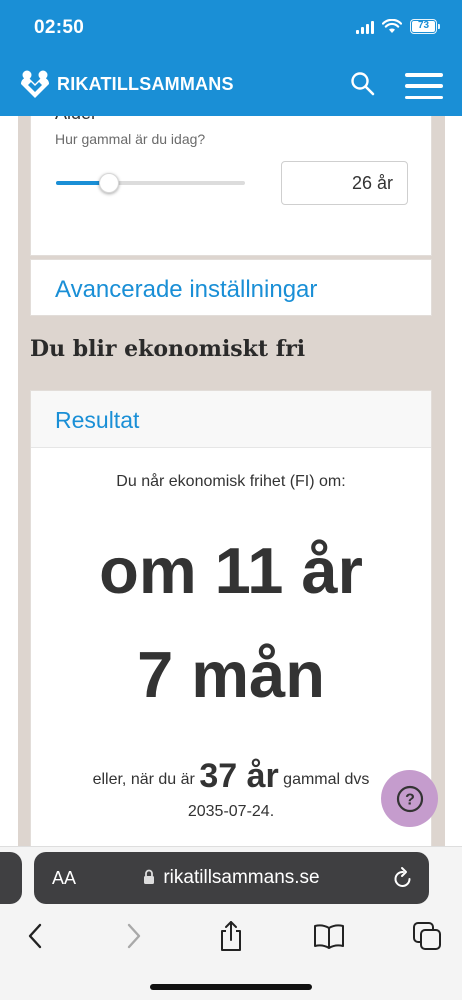 This screenshot has width=462, height=1000. I want to click on battery-icon: 73, so click(425, 26).